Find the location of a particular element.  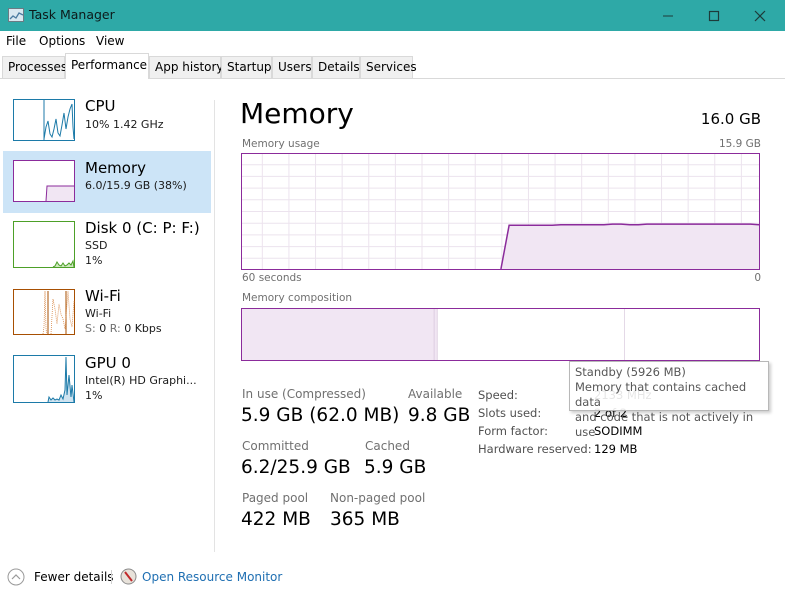

memory-subtitle: 6.0/15.9 GB (38%) is located at coordinates (136, 185).